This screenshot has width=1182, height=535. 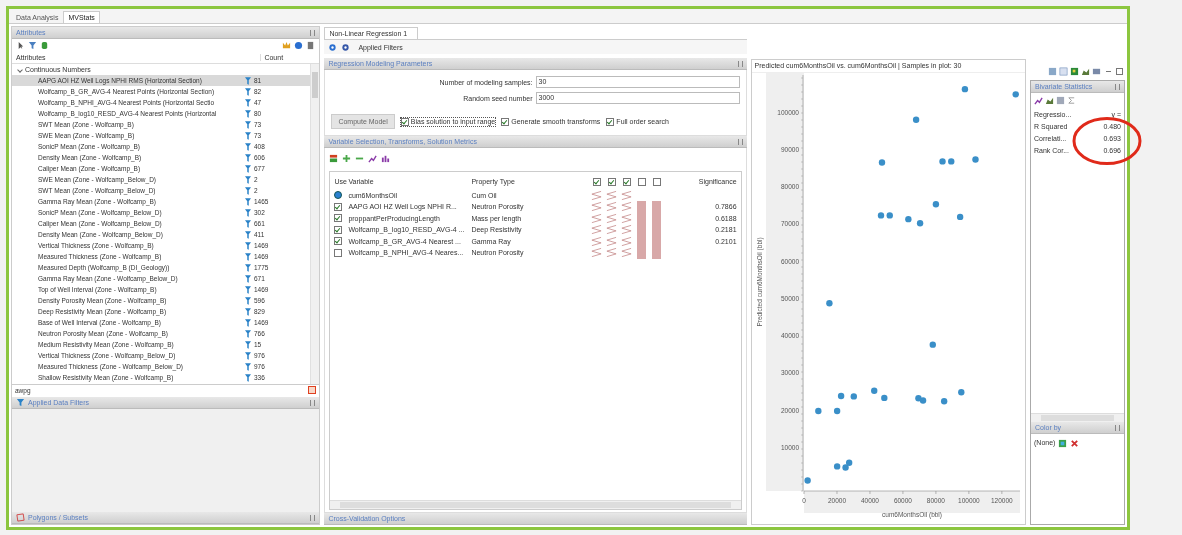 I want to click on clear-icon, so click(x=312, y=390).